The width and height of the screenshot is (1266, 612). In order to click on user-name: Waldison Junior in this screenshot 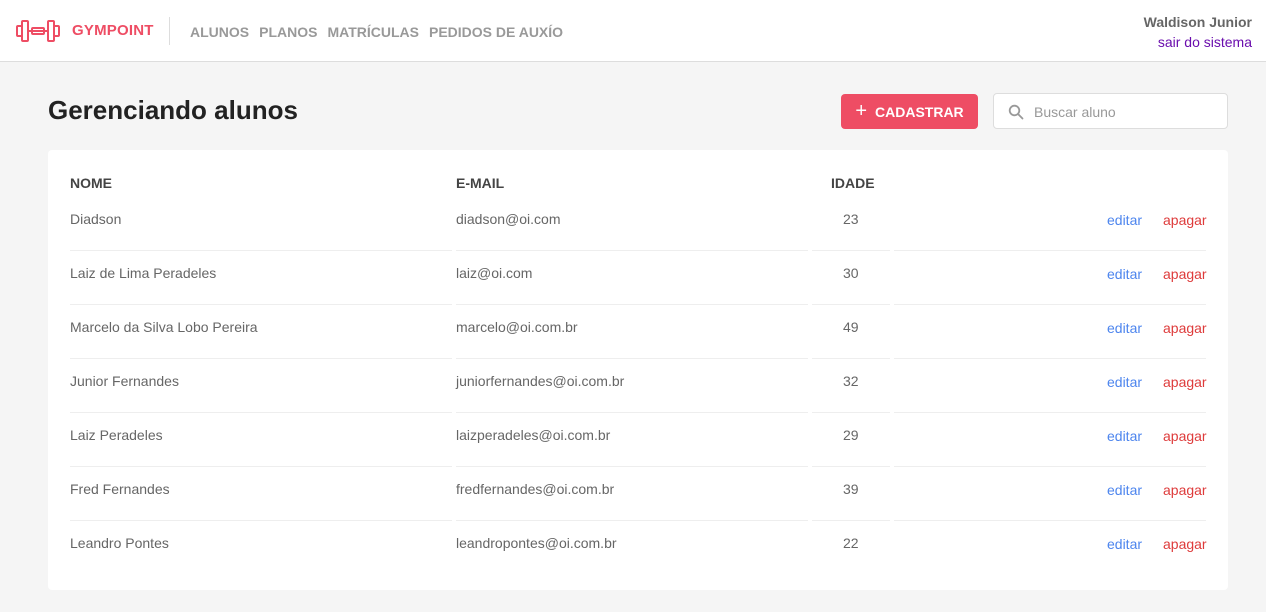, I will do `click(1197, 22)`.